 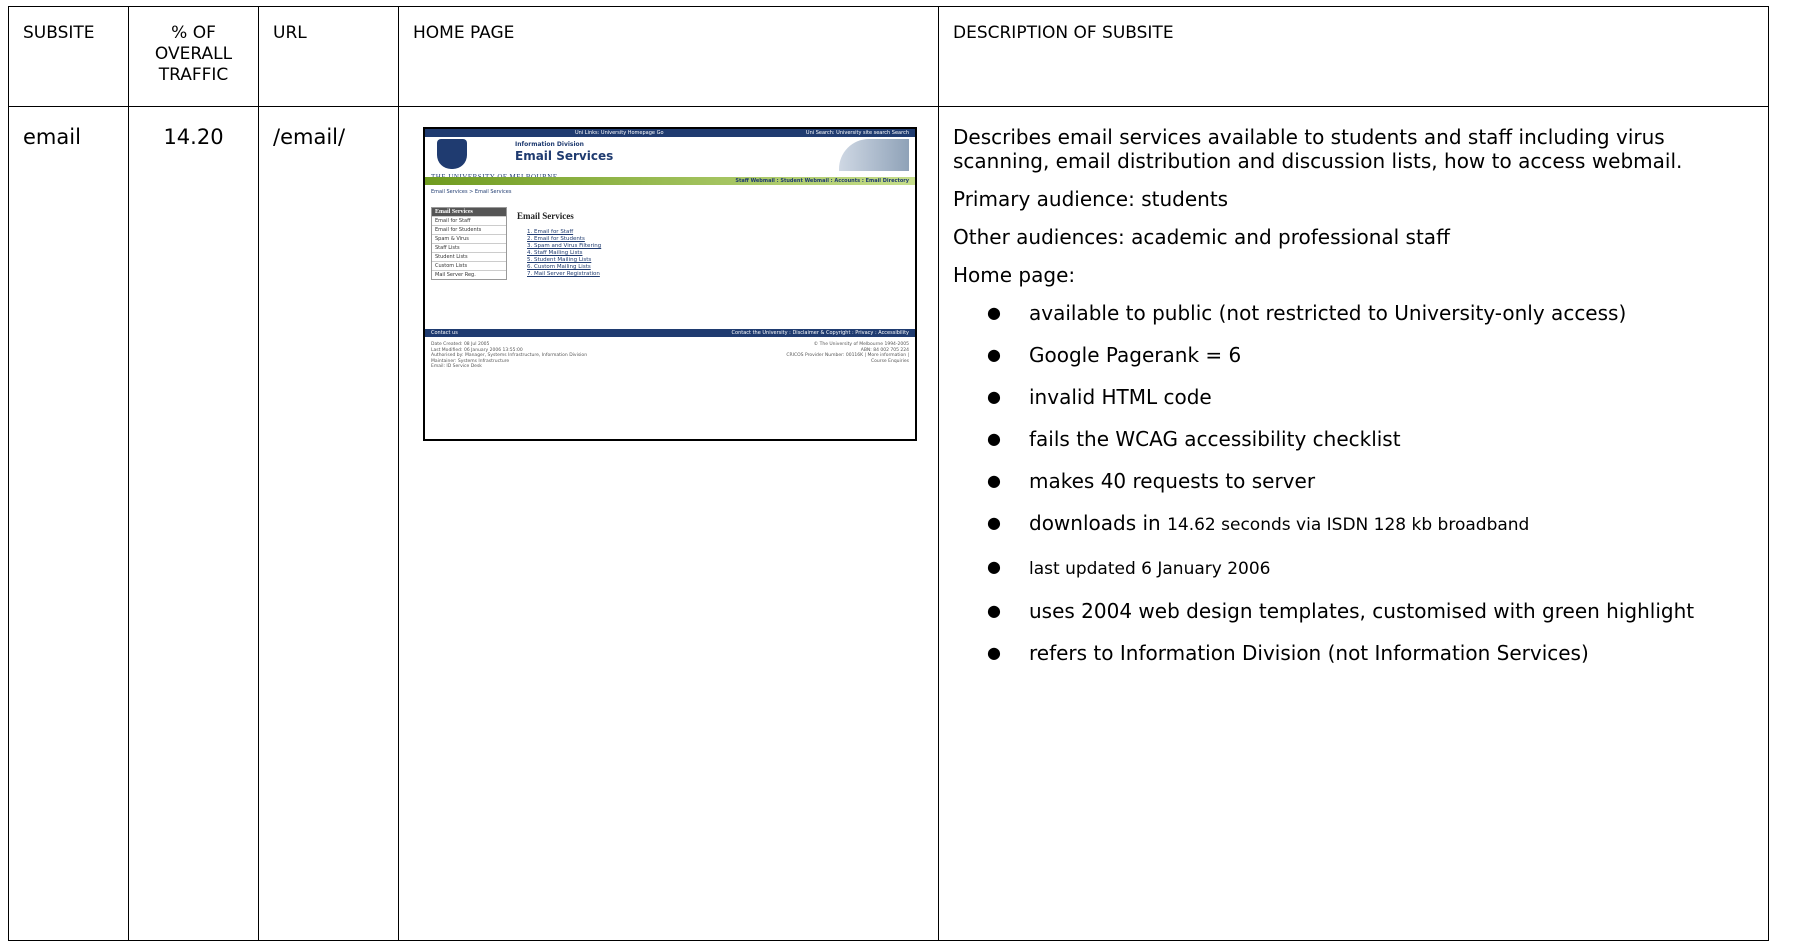 I want to click on shot-meta-right-line: Course Enquiries, so click(x=889, y=361).